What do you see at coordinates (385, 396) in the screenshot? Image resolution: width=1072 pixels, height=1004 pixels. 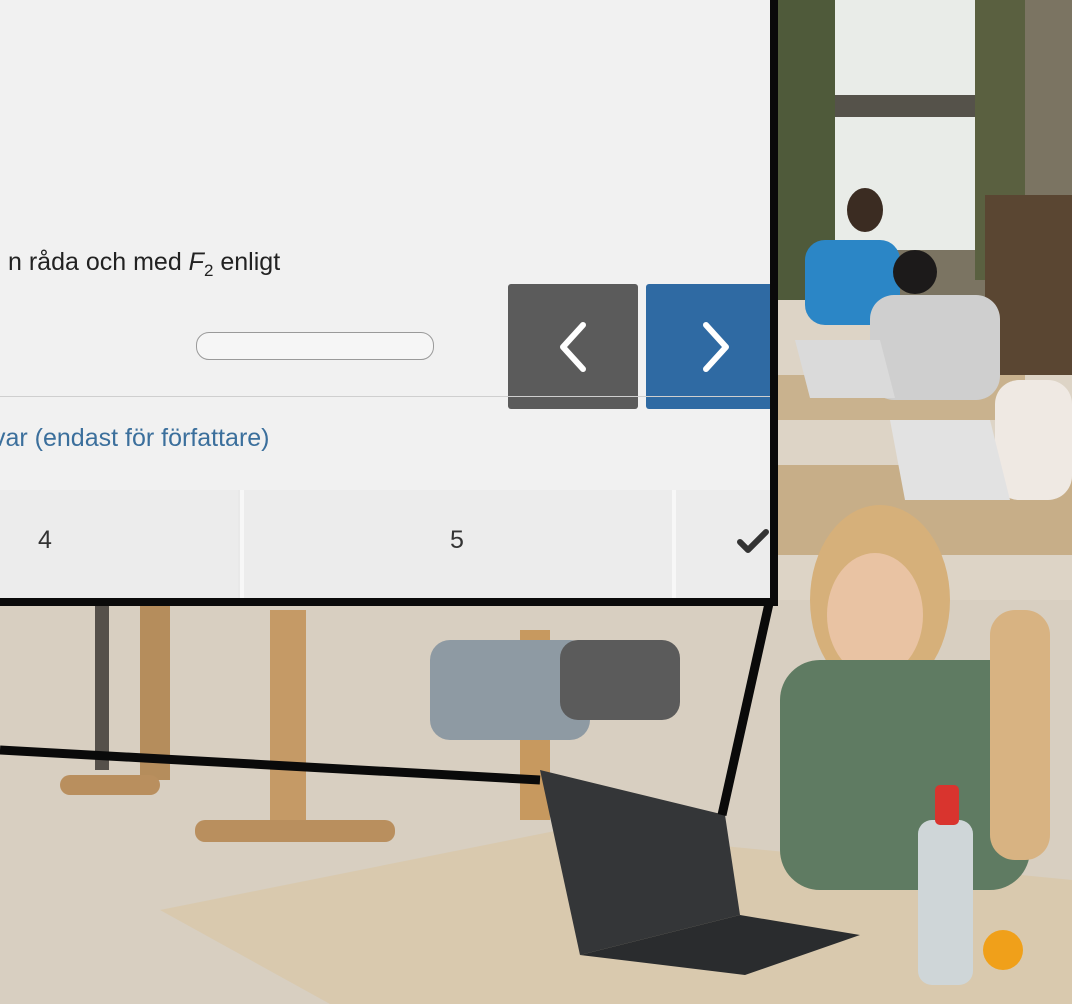 I see `divider` at bounding box center [385, 396].